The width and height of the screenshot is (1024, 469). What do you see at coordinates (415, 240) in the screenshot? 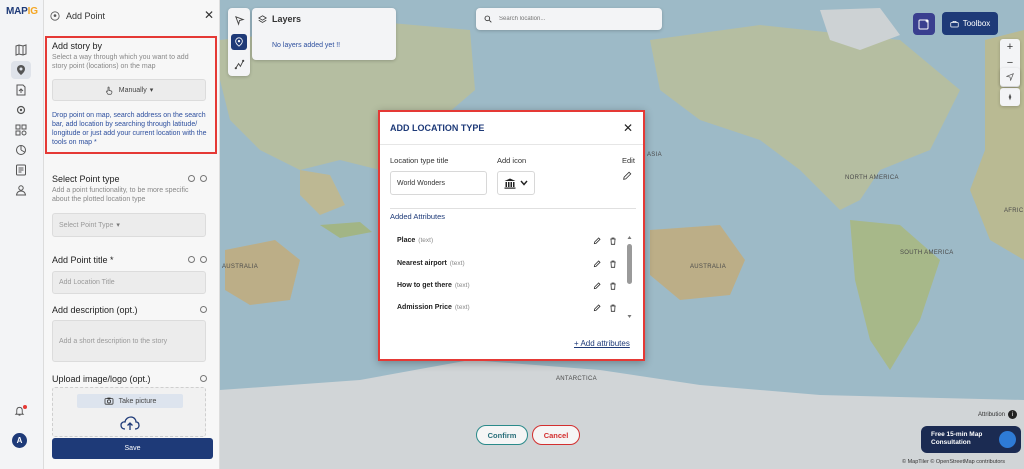
I see `attribute-row: Place (text)` at bounding box center [415, 240].